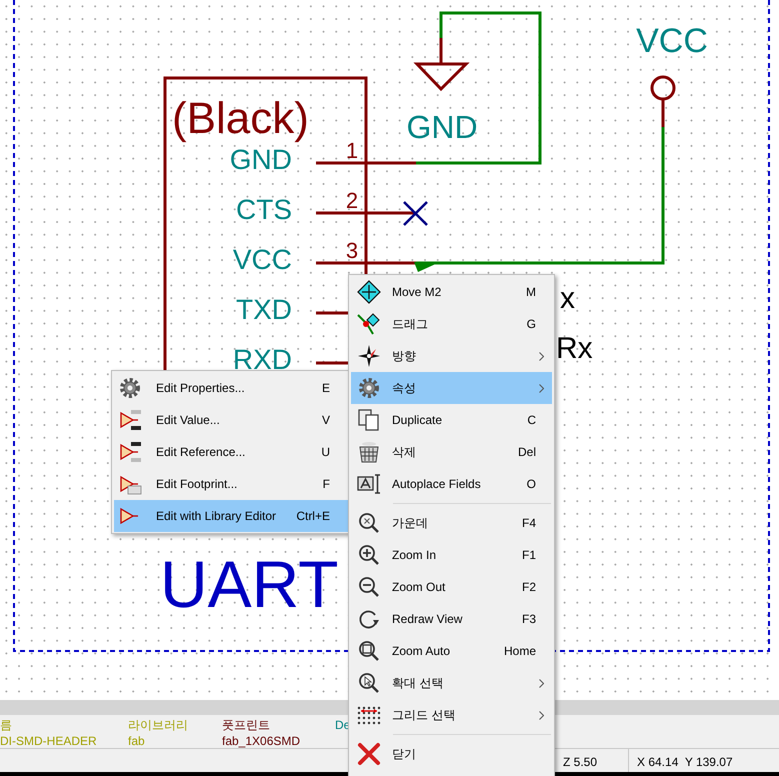 The image size is (779, 776). I want to click on net-label: x, so click(567, 298).